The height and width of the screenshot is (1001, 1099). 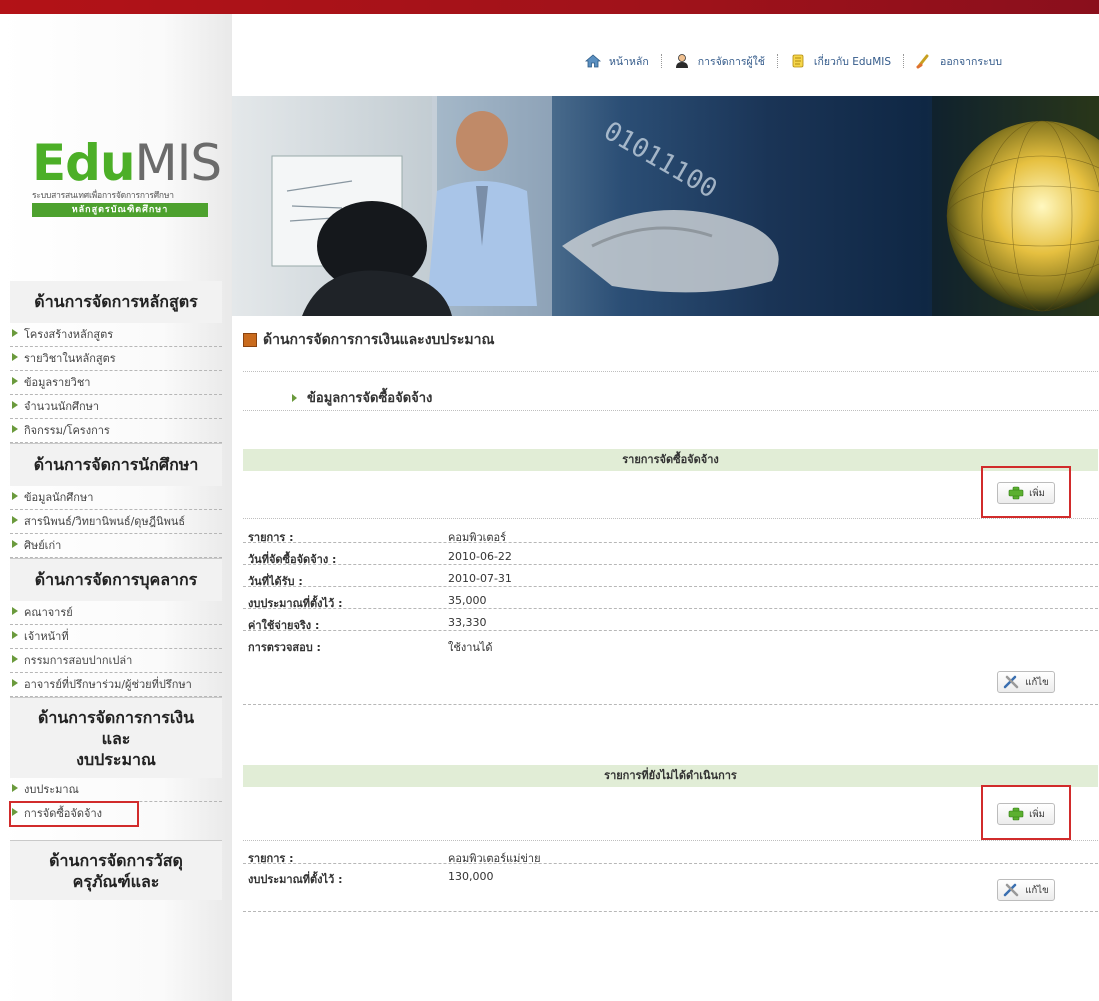 What do you see at coordinates (116, 860) in the screenshot?
I see `section-title-line: ด้านการจัดการวัสดุ` at bounding box center [116, 860].